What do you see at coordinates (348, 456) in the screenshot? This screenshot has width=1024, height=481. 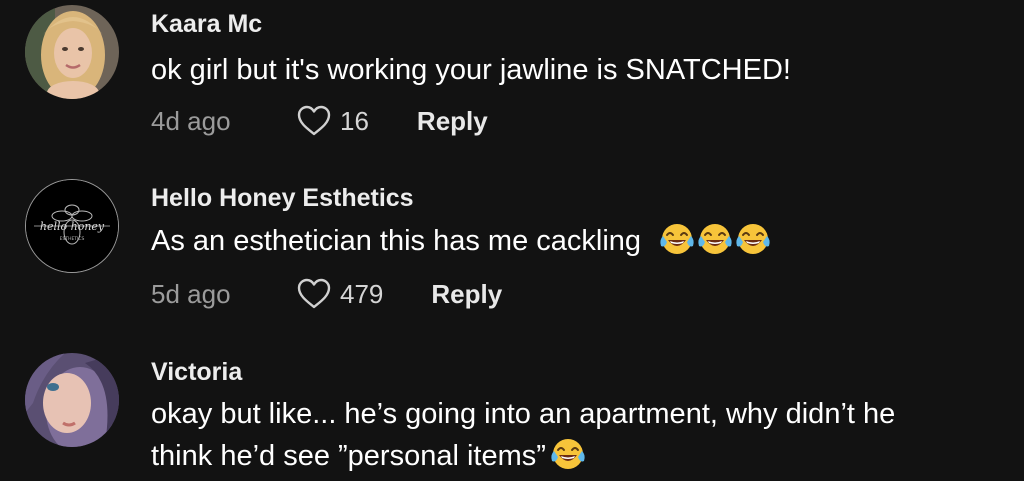 I see `comment-text-line: think he’d see ”personal items”` at bounding box center [348, 456].